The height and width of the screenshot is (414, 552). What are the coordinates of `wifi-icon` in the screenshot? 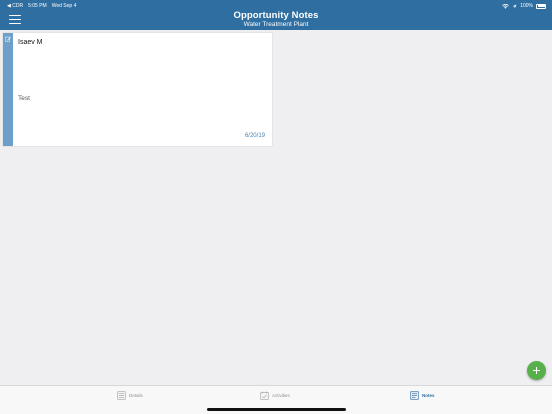 It's located at (506, 6).